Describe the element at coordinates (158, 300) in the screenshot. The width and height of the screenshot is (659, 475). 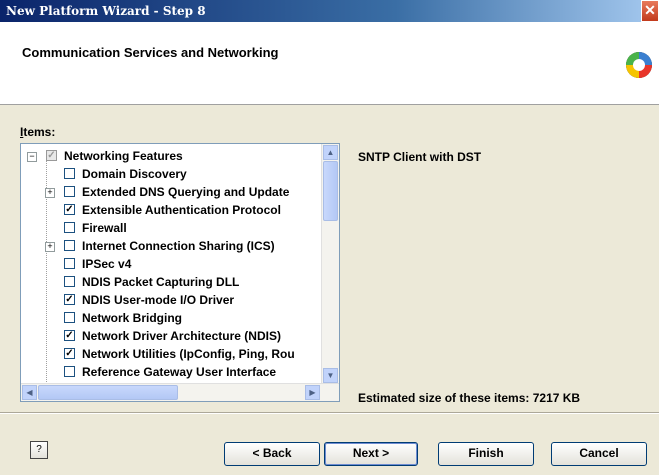
I see `tree-item-label: NDIS User-mode I/O Driver` at that location.